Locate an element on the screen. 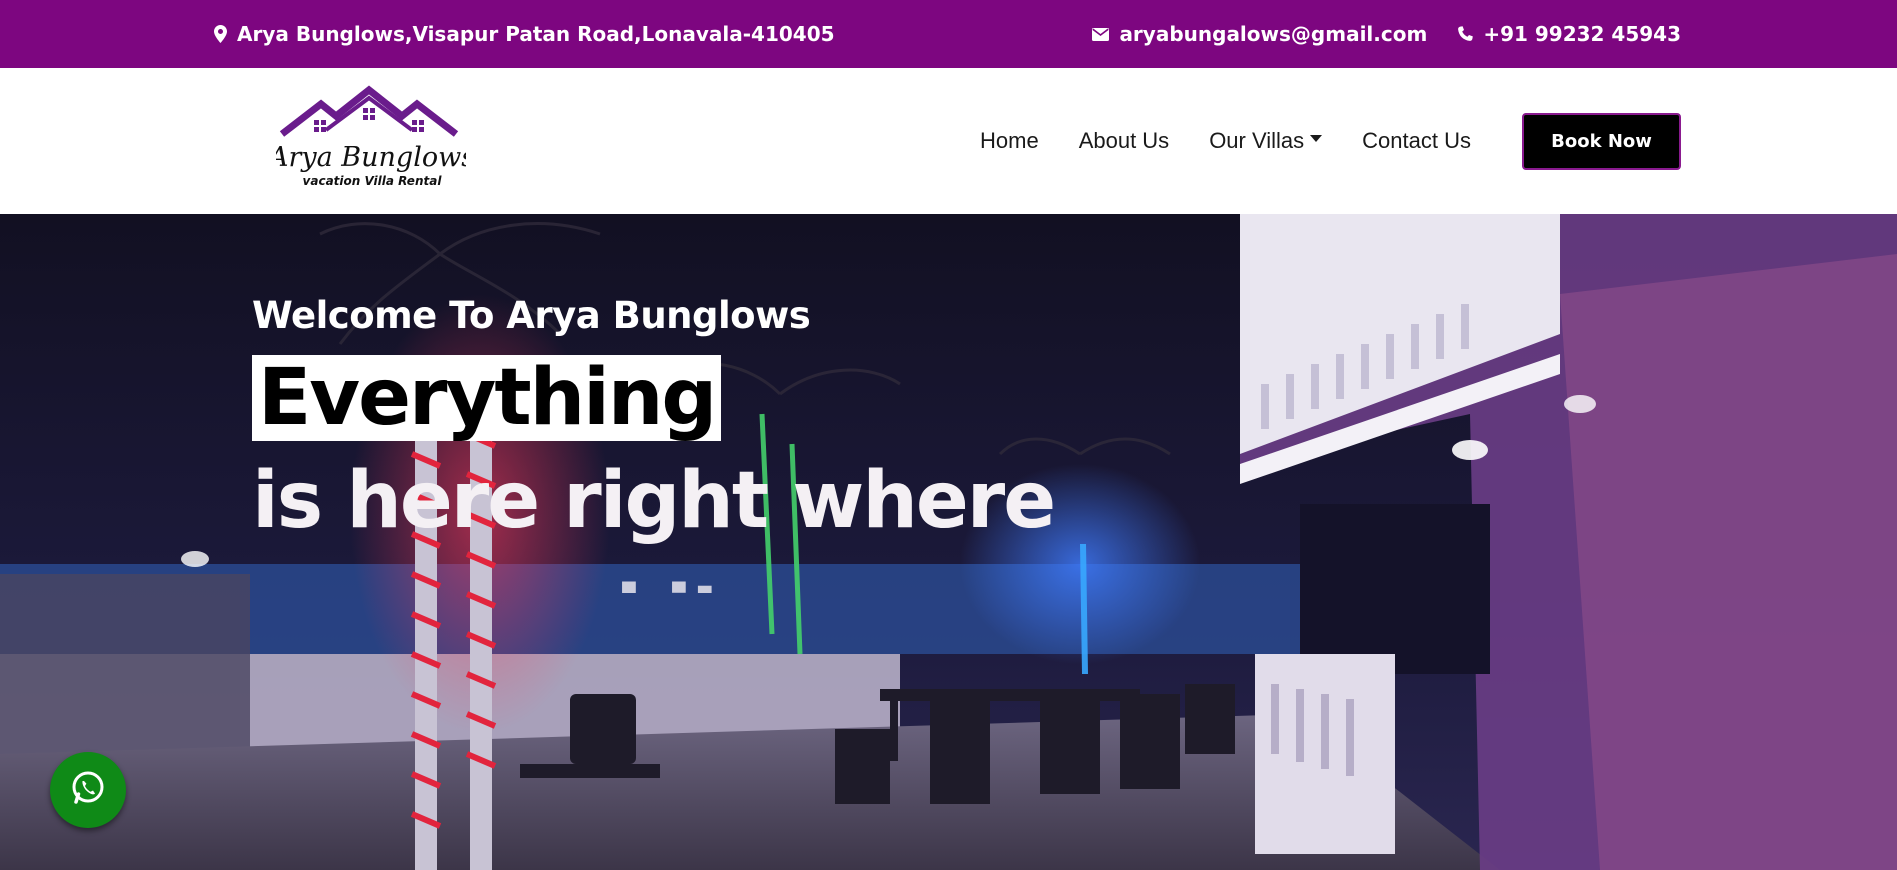 Image resolution: width=1897 pixels, height=870 pixels. brand-logo: Arya Bunglows vacation Villa Rental is located at coordinates (370, 142).